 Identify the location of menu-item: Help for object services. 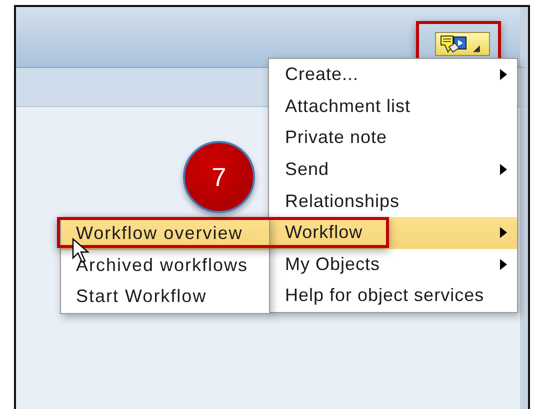
(393, 296).